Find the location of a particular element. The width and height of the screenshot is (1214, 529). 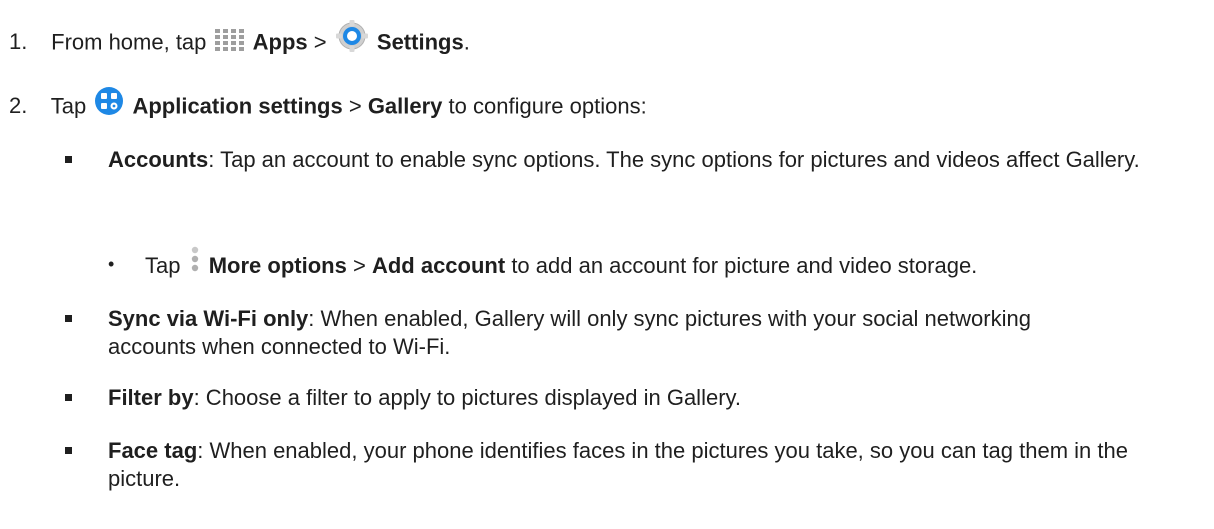

option-term: Sync via Wi-Fi only is located at coordinates (208, 318).